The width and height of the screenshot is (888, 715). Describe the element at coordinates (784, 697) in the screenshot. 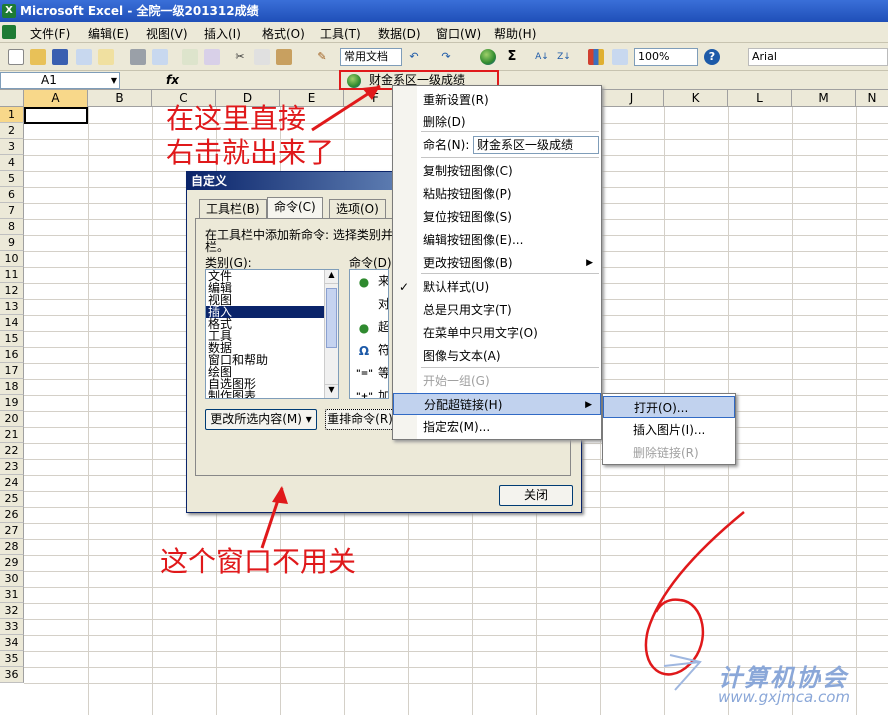

I see `watermark-url: www.gxjmca.com` at that location.